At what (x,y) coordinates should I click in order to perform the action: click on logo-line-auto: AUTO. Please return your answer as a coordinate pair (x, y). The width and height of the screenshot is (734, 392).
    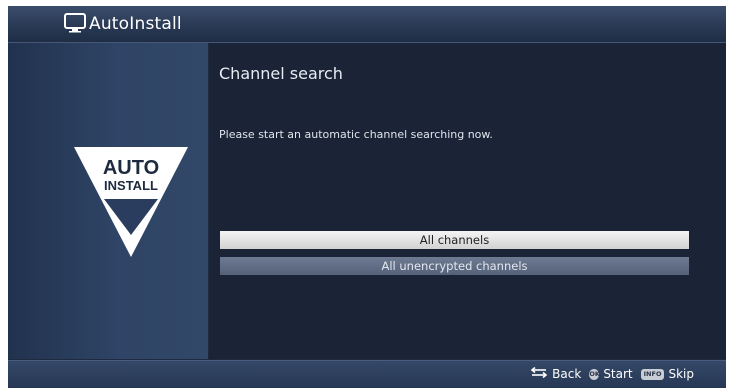
    Looking at the image, I should click on (131, 168).